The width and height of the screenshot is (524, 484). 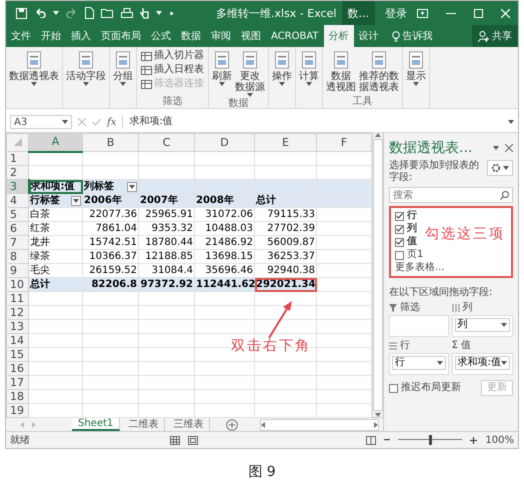 What do you see at coordinates (451, 195) in the screenshot?
I see `search-field: 搜索` at bounding box center [451, 195].